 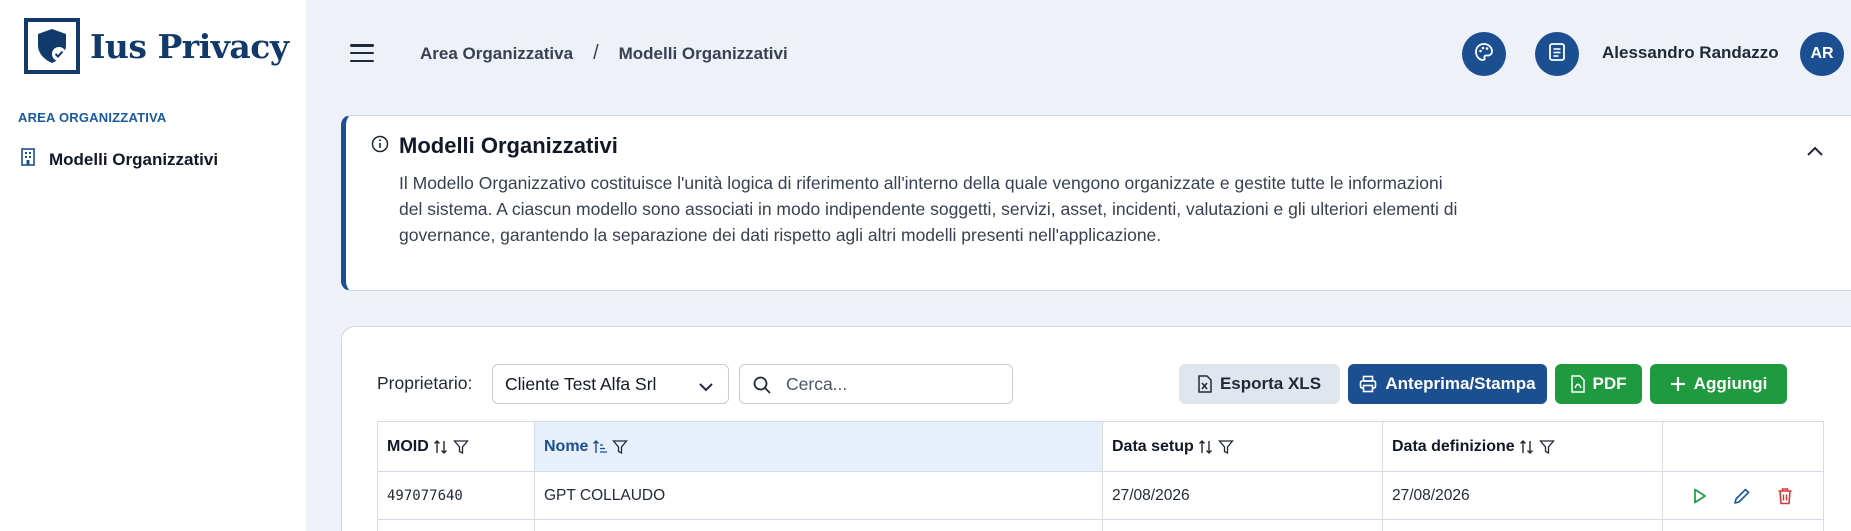 What do you see at coordinates (1690, 53) in the screenshot?
I see `user-name: Alessandro Randazzo` at bounding box center [1690, 53].